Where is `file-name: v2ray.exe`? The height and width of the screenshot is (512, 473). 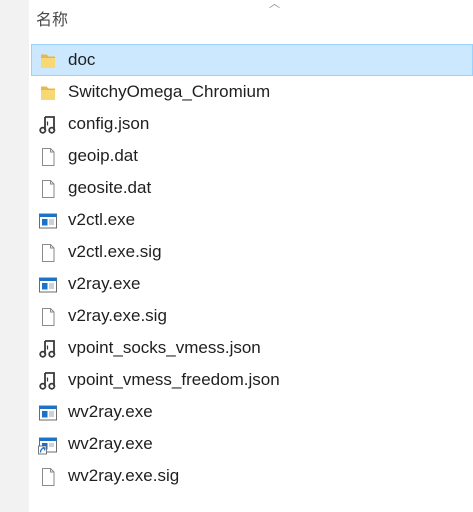 file-name: v2ray.exe is located at coordinates (104, 283).